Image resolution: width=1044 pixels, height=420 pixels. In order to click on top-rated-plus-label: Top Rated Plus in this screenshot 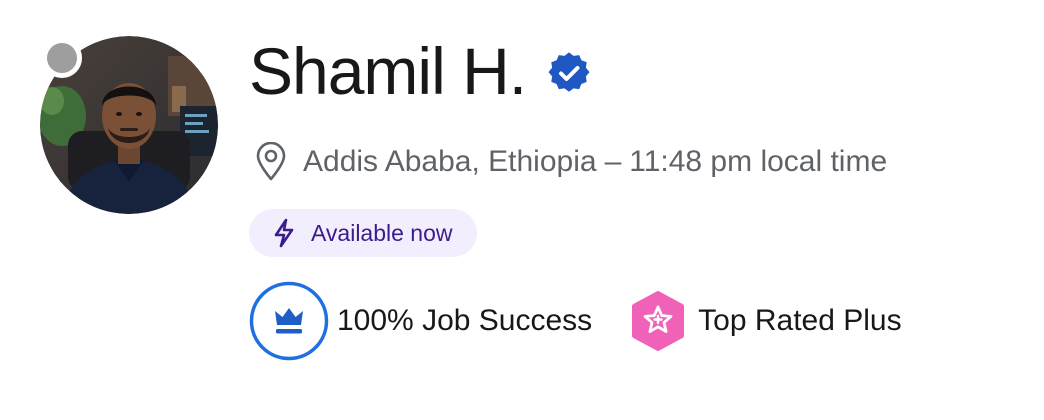, I will do `click(800, 320)`.